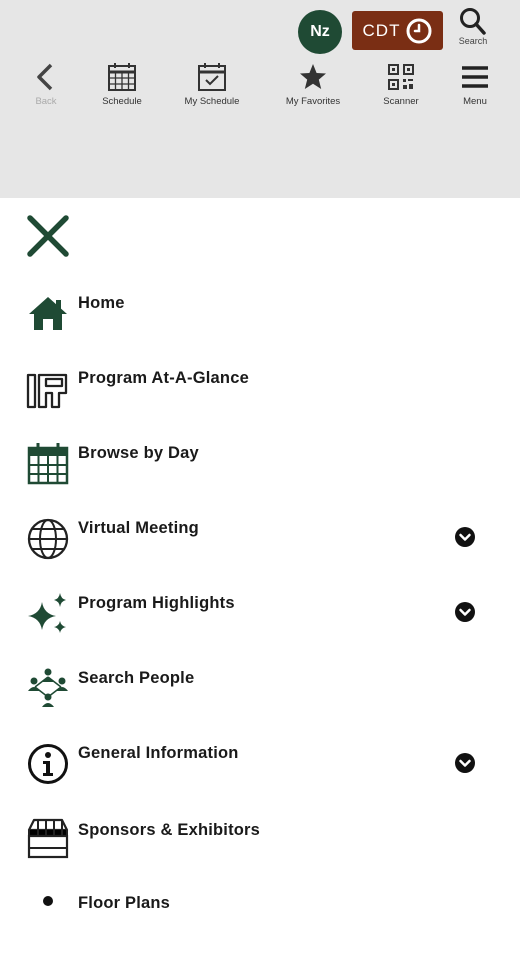 The width and height of the screenshot is (520, 965). What do you see at coordinates (45, 77) in the screenshot?
I see `chevron-left-icon` at bounding box center [45, 77].